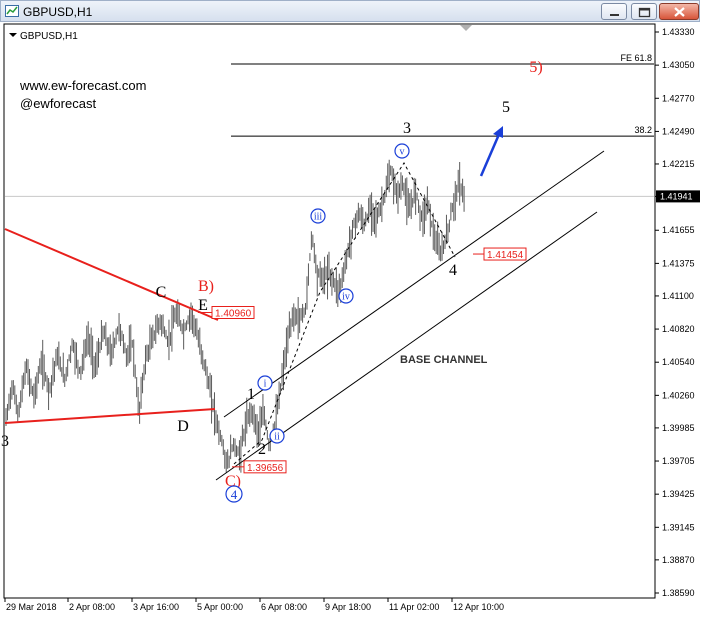  Describe the element at coordinates (262, 449) in the screenshot. I see `wave-label-black: 2` at that location.